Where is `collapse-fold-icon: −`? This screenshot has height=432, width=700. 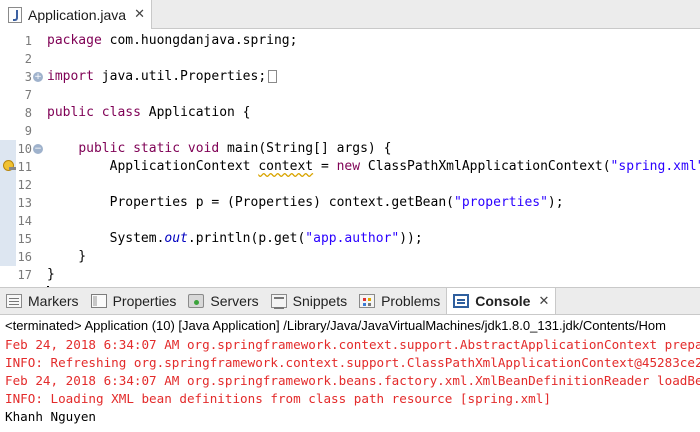 collapse-fold-icon: − is located at coordinates (38, 149).